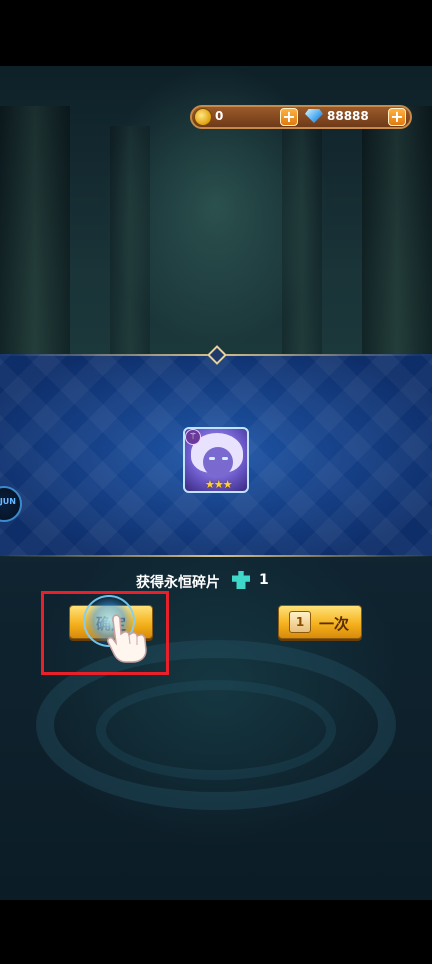  What do you see at coordinates (105, 633) in the screenshot?
I see `tutorial-highlight-box` at bounding box center [105, 633].